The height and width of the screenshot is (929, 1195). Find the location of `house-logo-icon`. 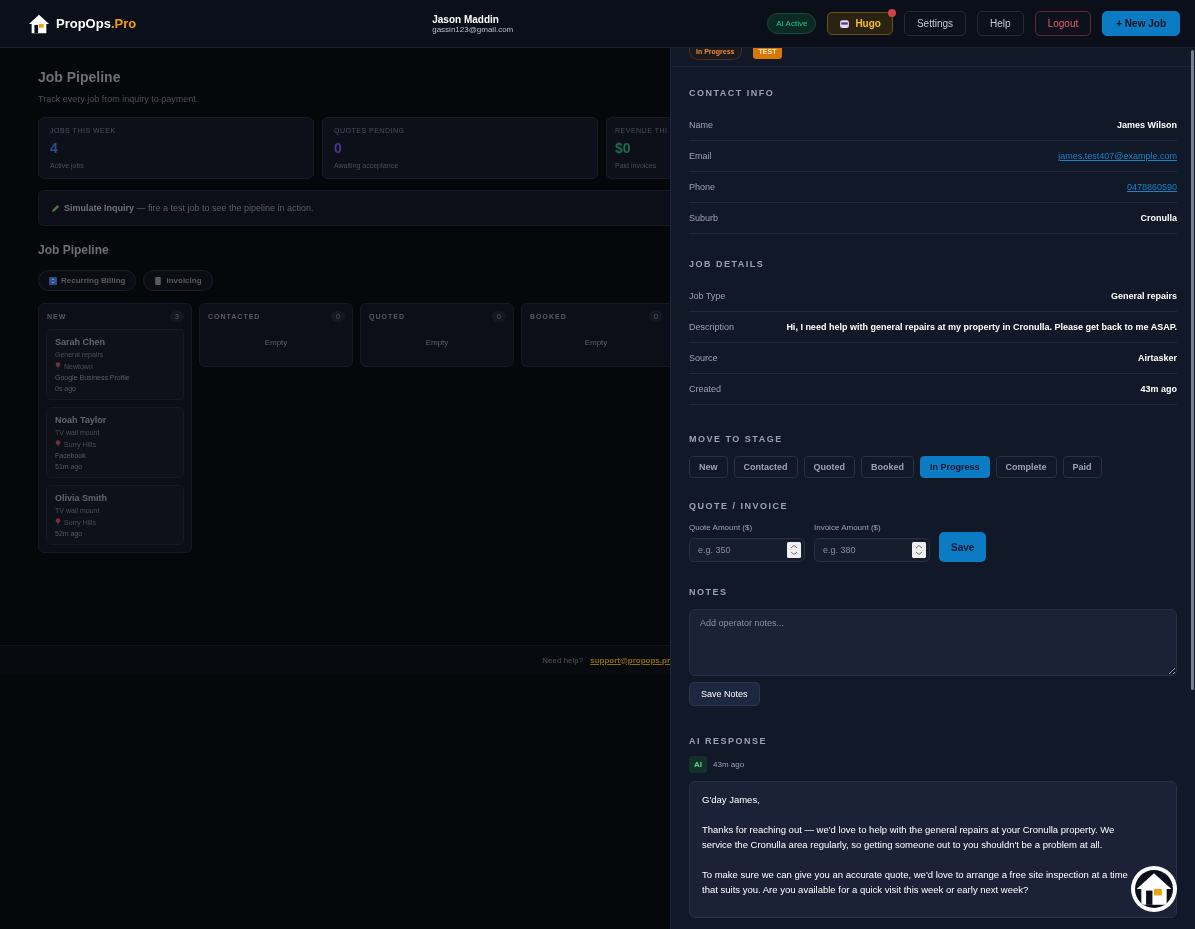

house-logo-icon is located at coordinates (39, 23).